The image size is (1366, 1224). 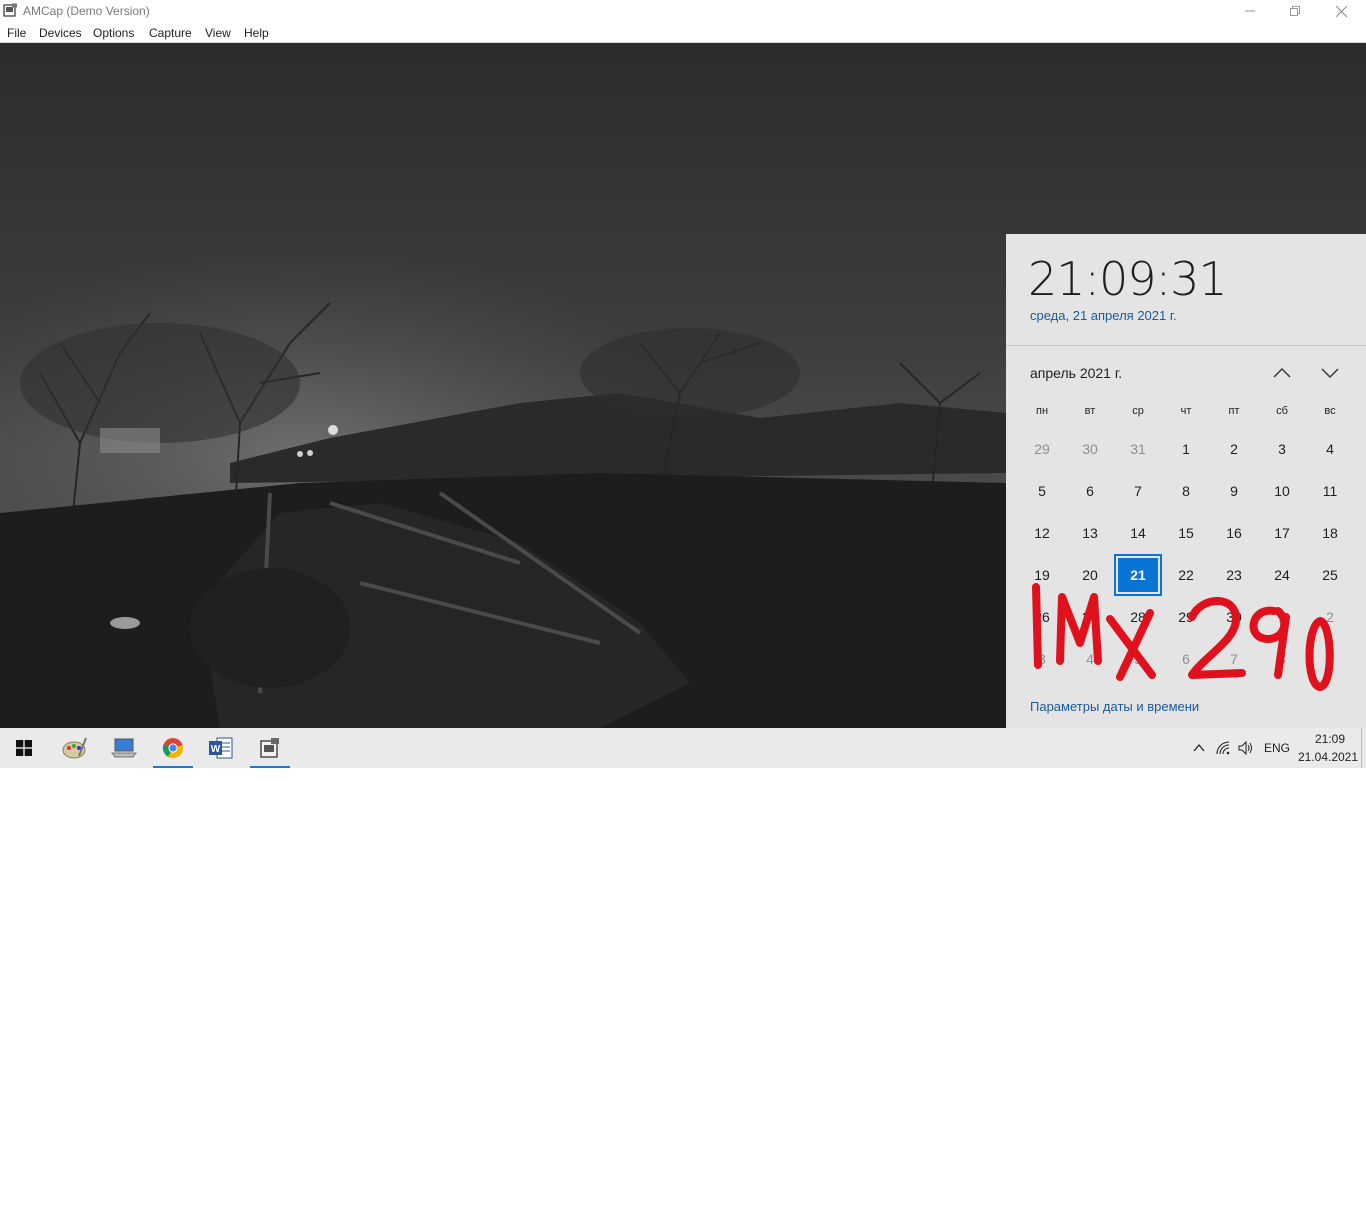 What do you see at coordinates (216, 749) in the screenshot?
I see `svg-text: W` at bounding box center [216, 749].